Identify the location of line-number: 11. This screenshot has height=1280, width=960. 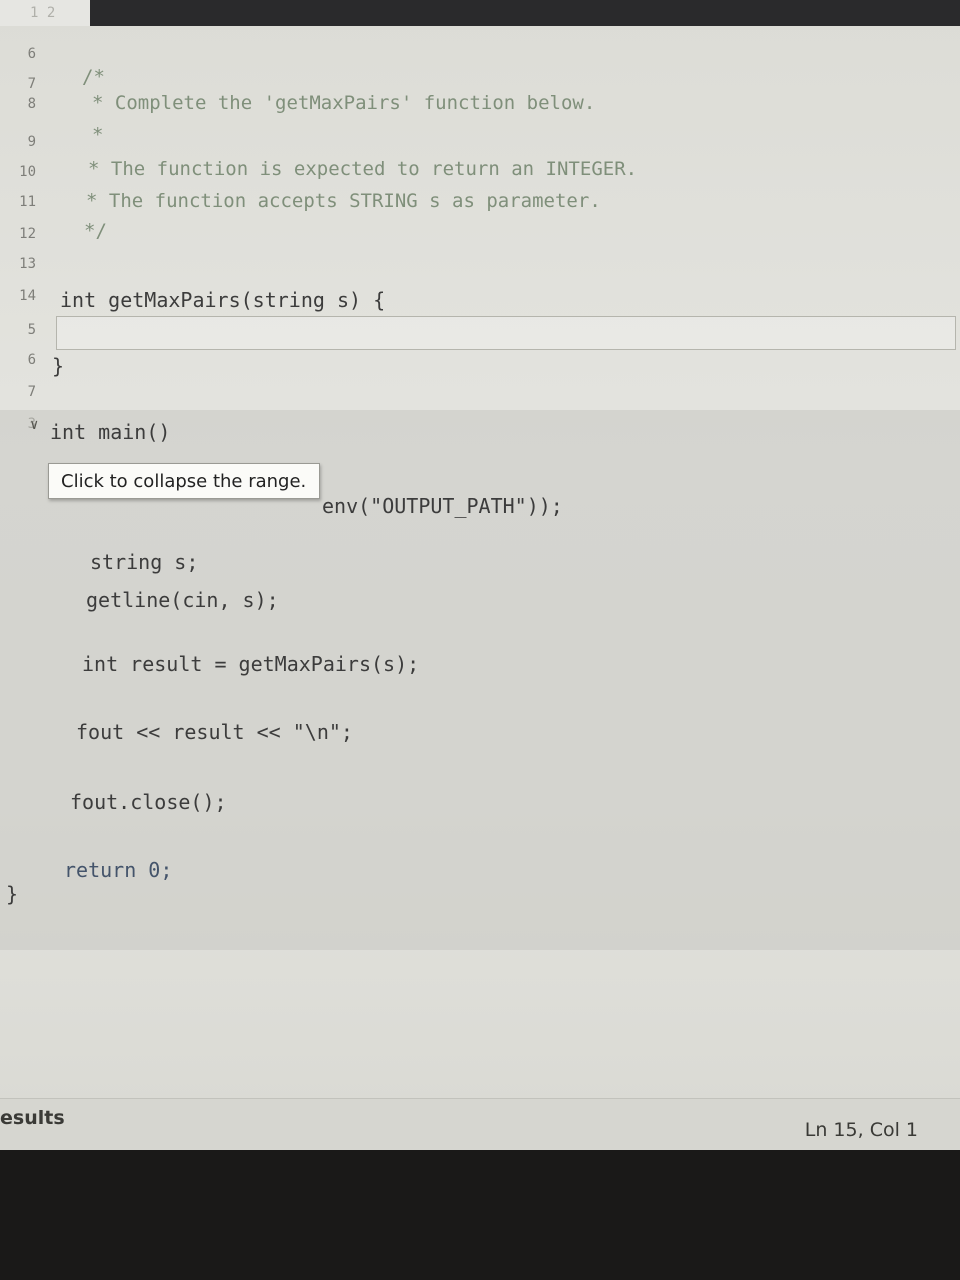
(27, 202).